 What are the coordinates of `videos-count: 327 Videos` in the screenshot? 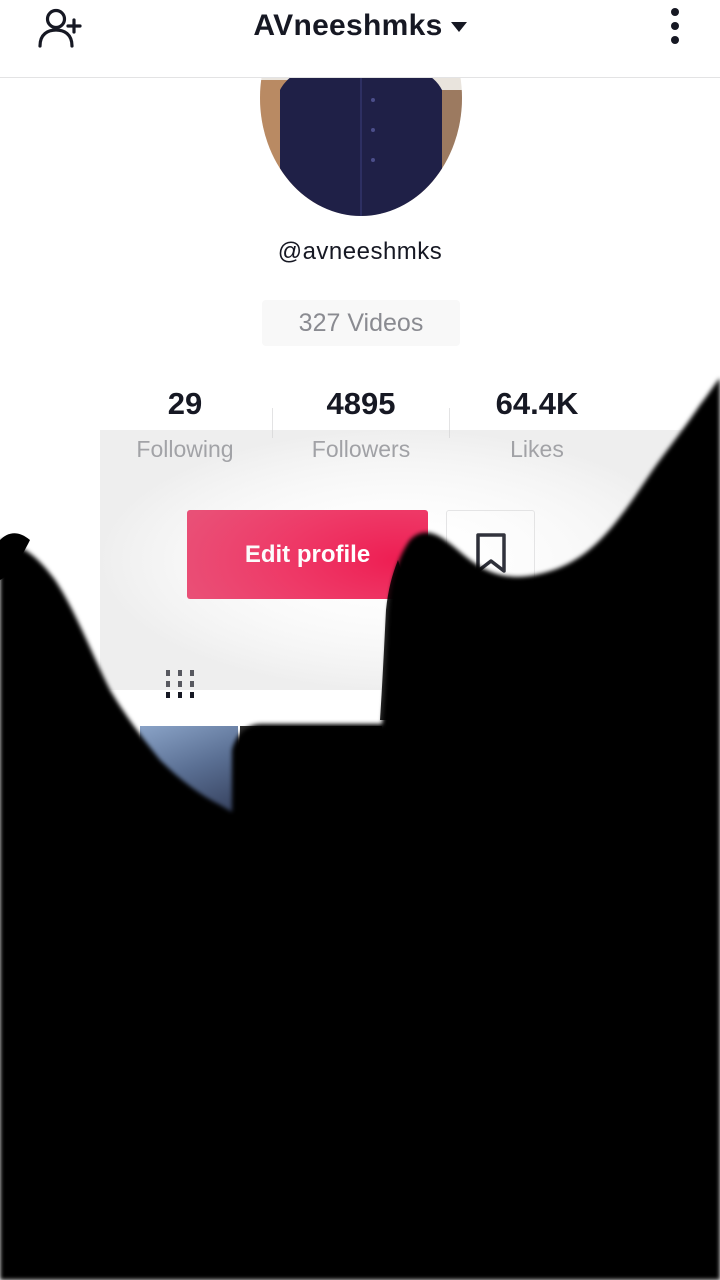 It's located at (361, 323).